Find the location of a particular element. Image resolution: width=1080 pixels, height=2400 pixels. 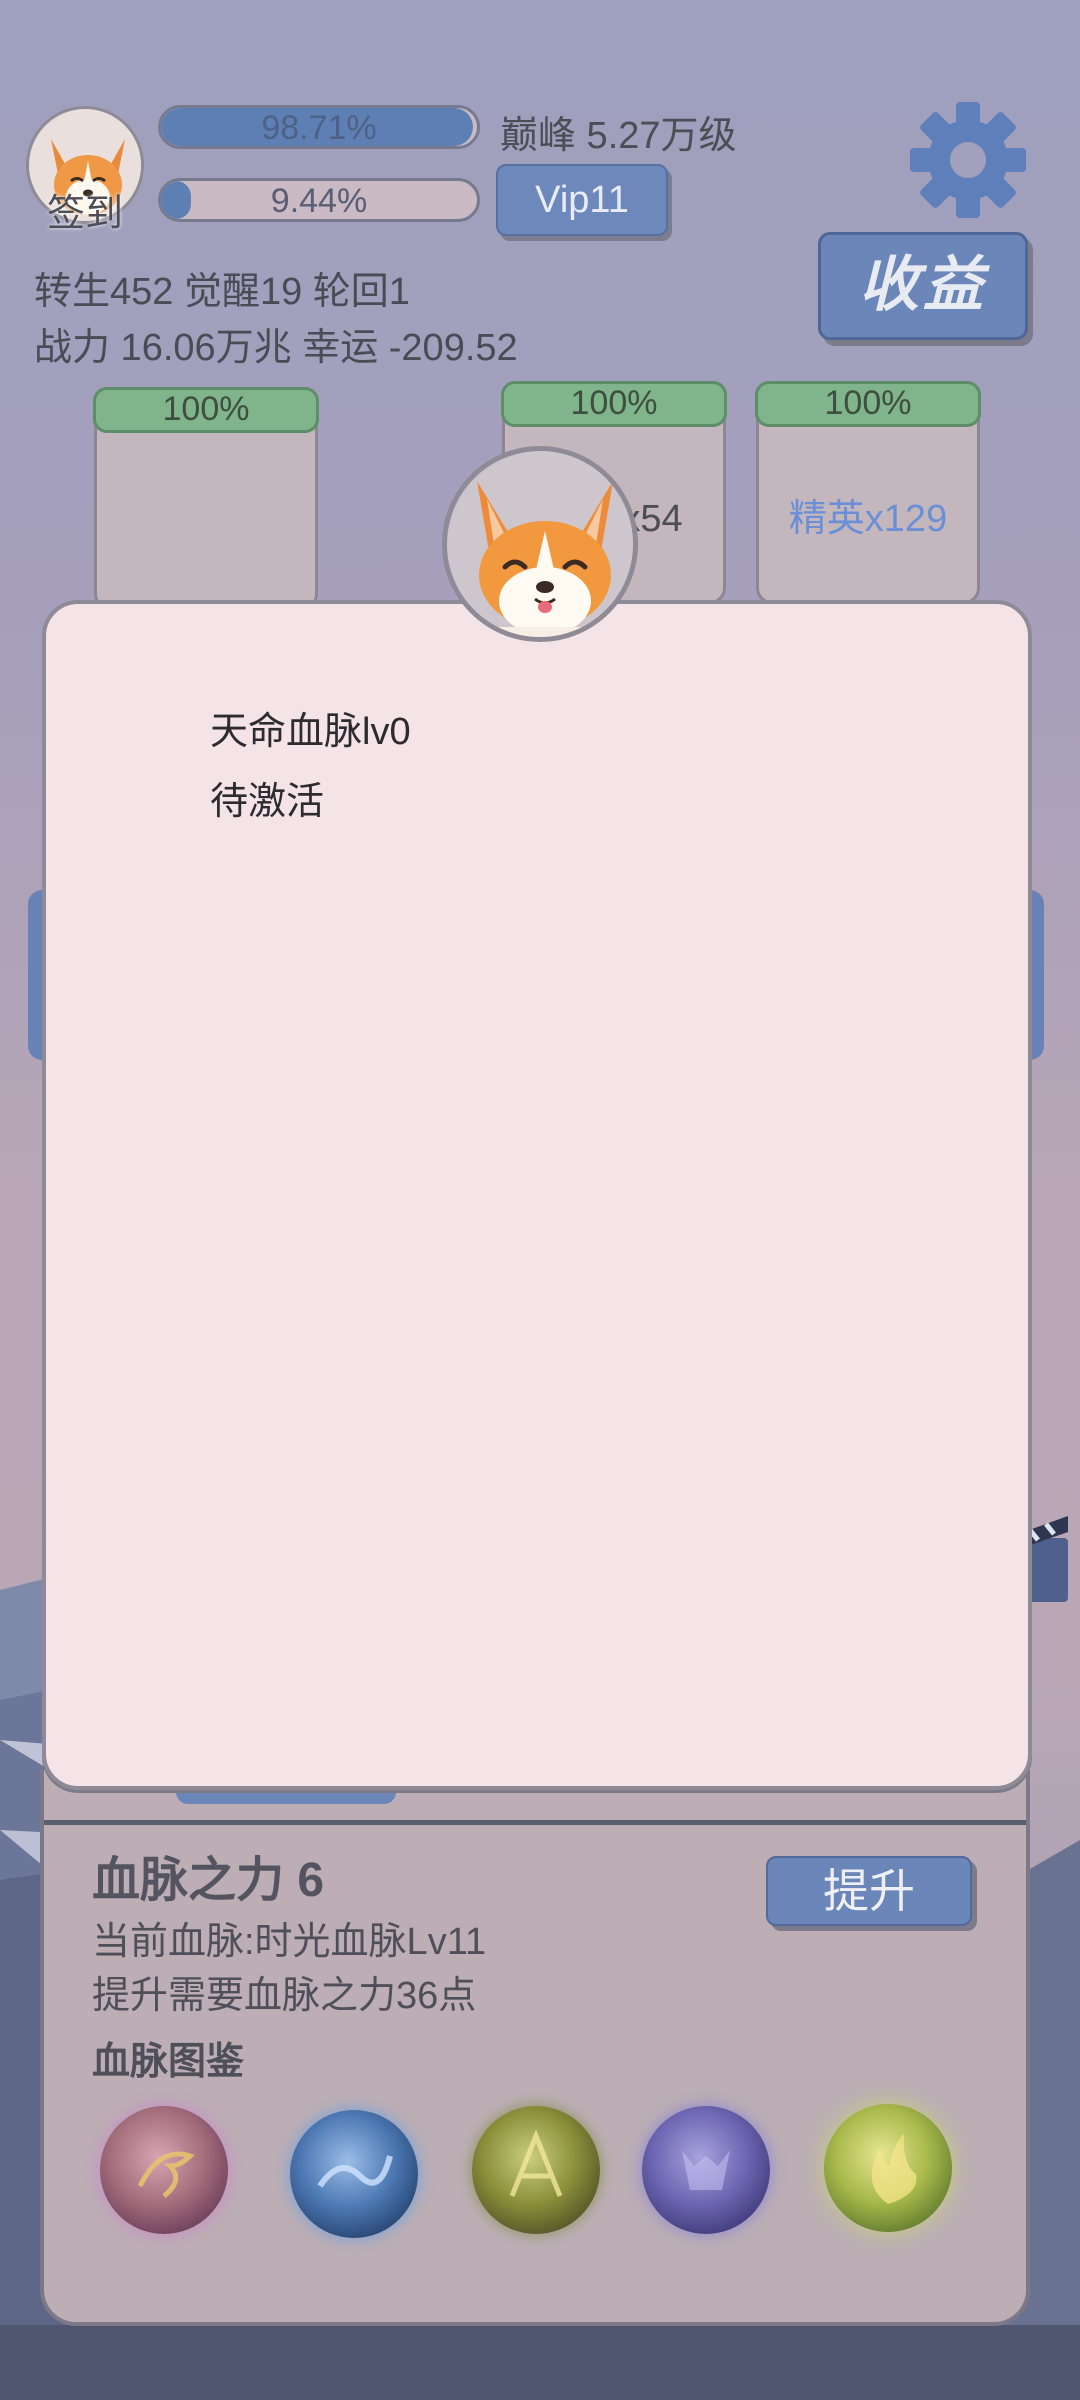

stage-card-elite: 100% 精英x129 is located at coordinates (868, 492).